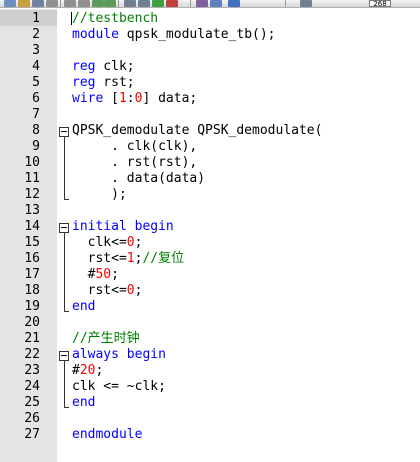 The height and width of the screenshot is (462, 420). What do you see at coordinates (36, 18) in the screenshot?
I see `line-number: 1` at bounding box center [36, 18].